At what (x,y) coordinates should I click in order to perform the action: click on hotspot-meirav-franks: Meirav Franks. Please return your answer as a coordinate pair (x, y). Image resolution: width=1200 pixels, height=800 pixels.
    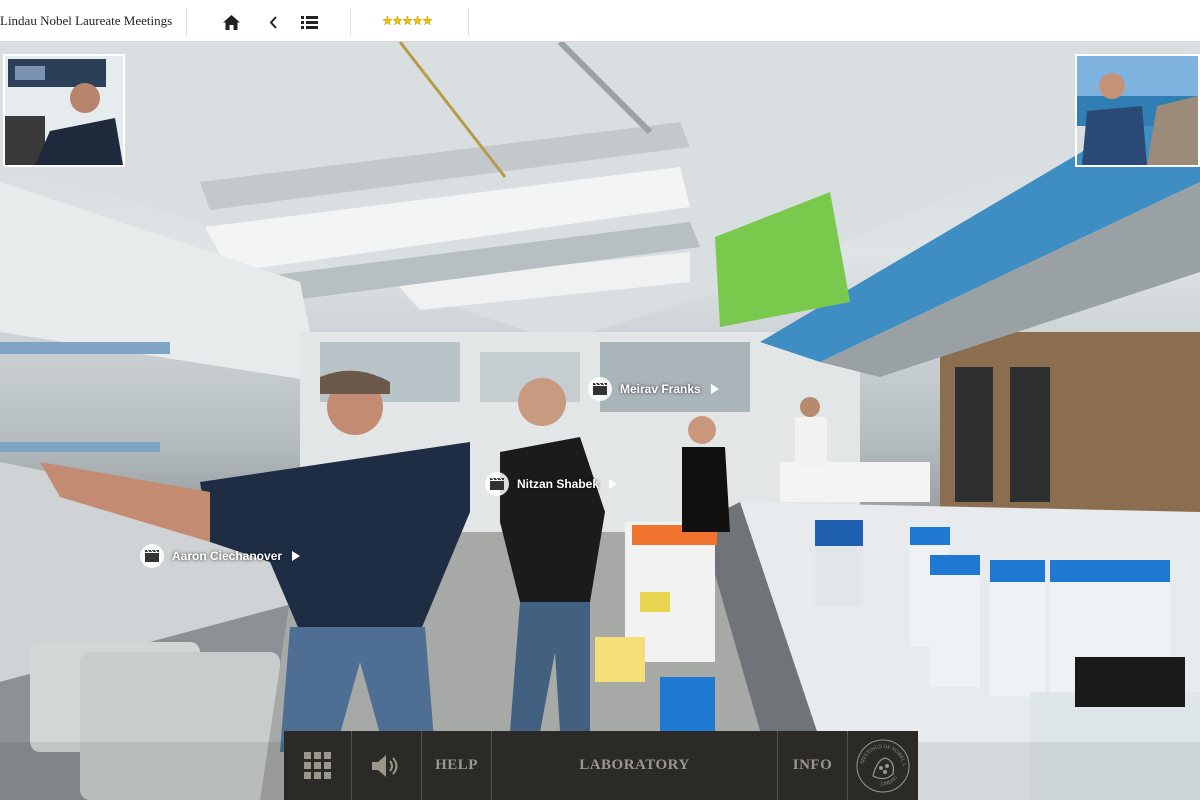
    Looking at the image, I should click on (653, 389).